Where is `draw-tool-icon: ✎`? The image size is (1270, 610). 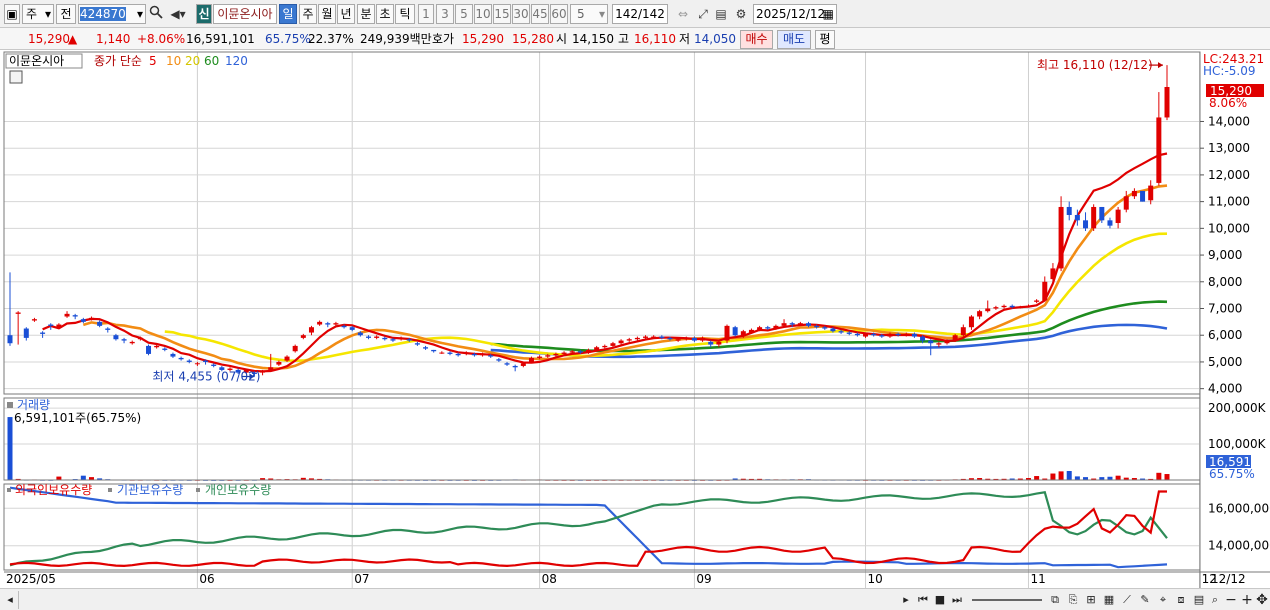
draw-tool-icon: ✎ is located at coordinates (1145, 600).